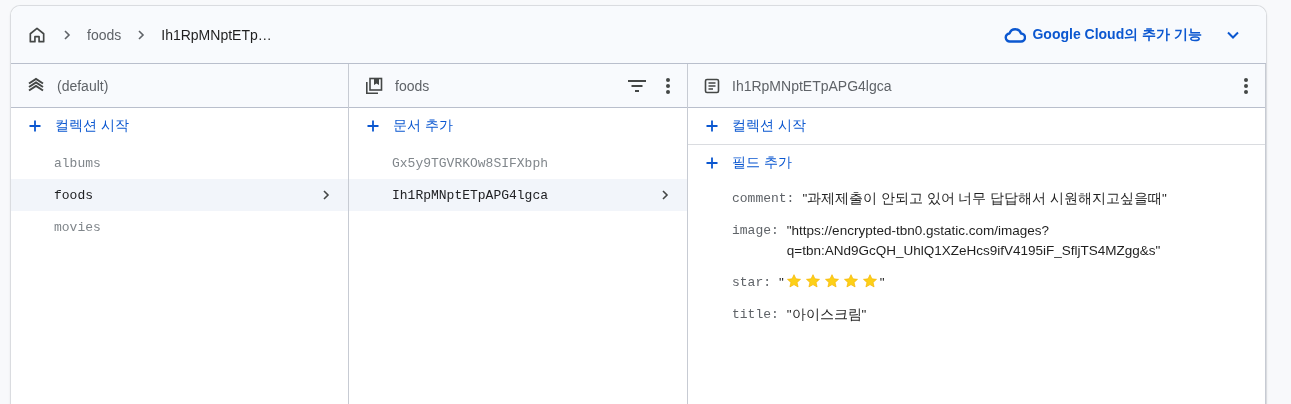 The height and width of the screenshot is (404, 1291). I want to click on document-icon, so click(712, 85).